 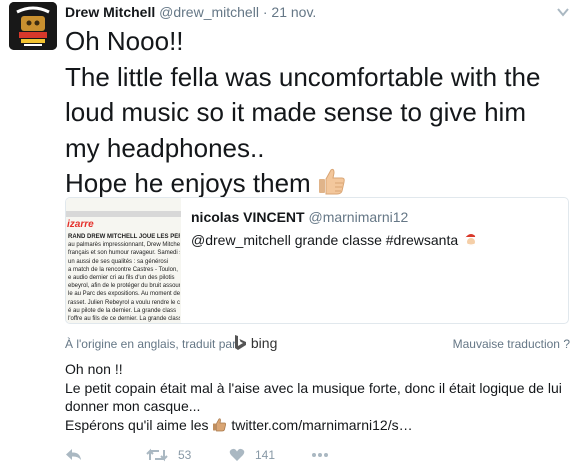 What do you see at coordinates (248, 217) in the screenshot?
I see `quoted-author-name: nicolas VINCENT` at bounding box center [248, 217].